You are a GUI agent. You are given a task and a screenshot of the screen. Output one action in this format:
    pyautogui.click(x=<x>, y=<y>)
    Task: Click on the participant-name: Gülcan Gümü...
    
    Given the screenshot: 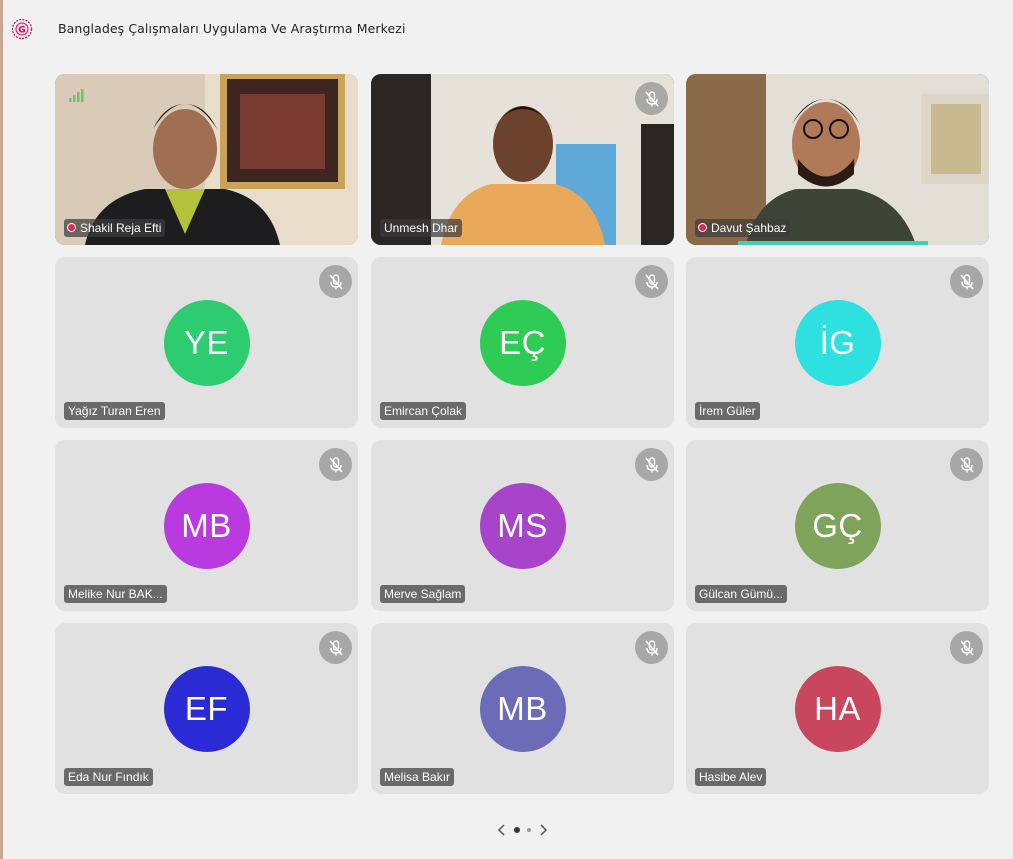 What is the action you would take?
    pyautogui.click(x=741, y=594)
    